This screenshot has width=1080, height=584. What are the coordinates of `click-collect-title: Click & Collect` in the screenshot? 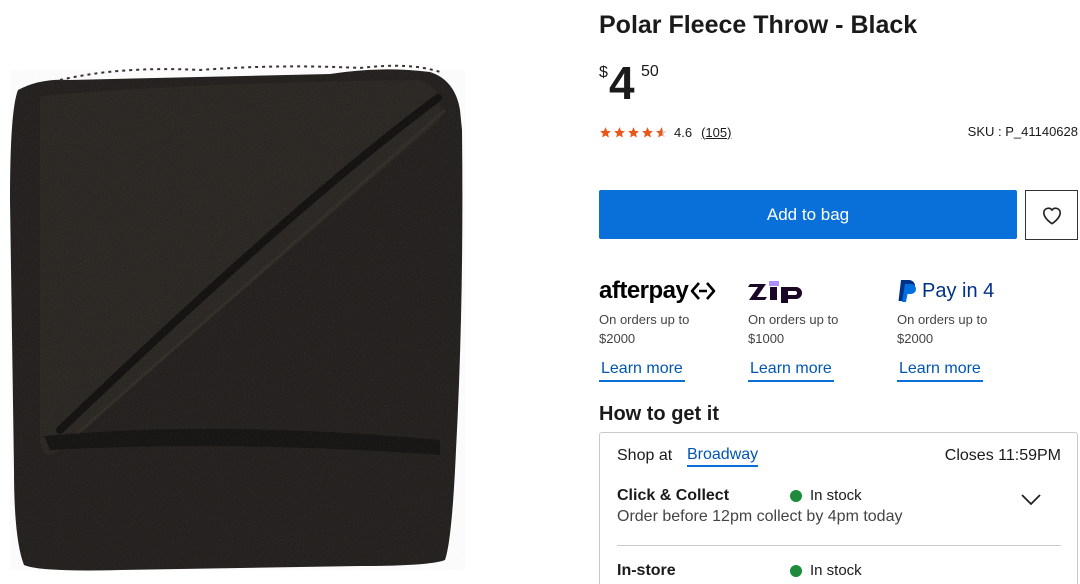 It's located at (673, 495).